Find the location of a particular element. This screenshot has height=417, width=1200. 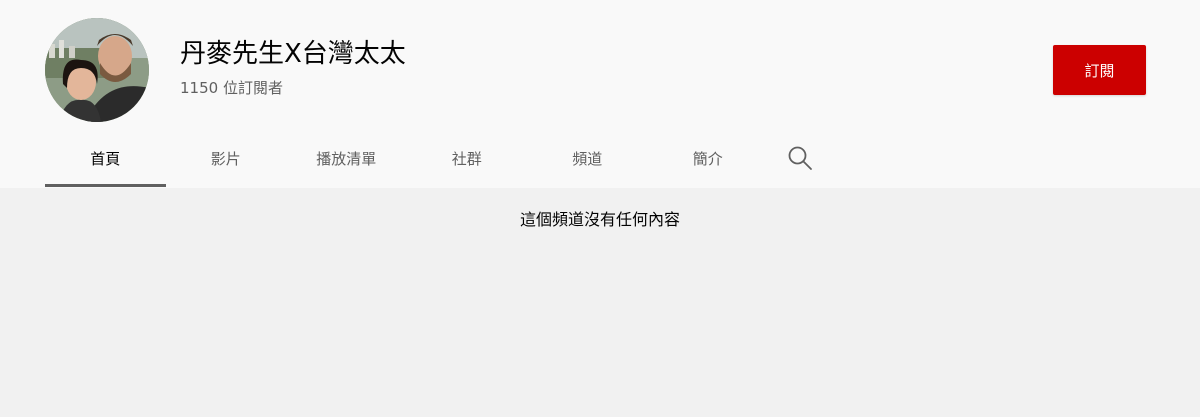

search-icon is located at coordinates (800, 158).